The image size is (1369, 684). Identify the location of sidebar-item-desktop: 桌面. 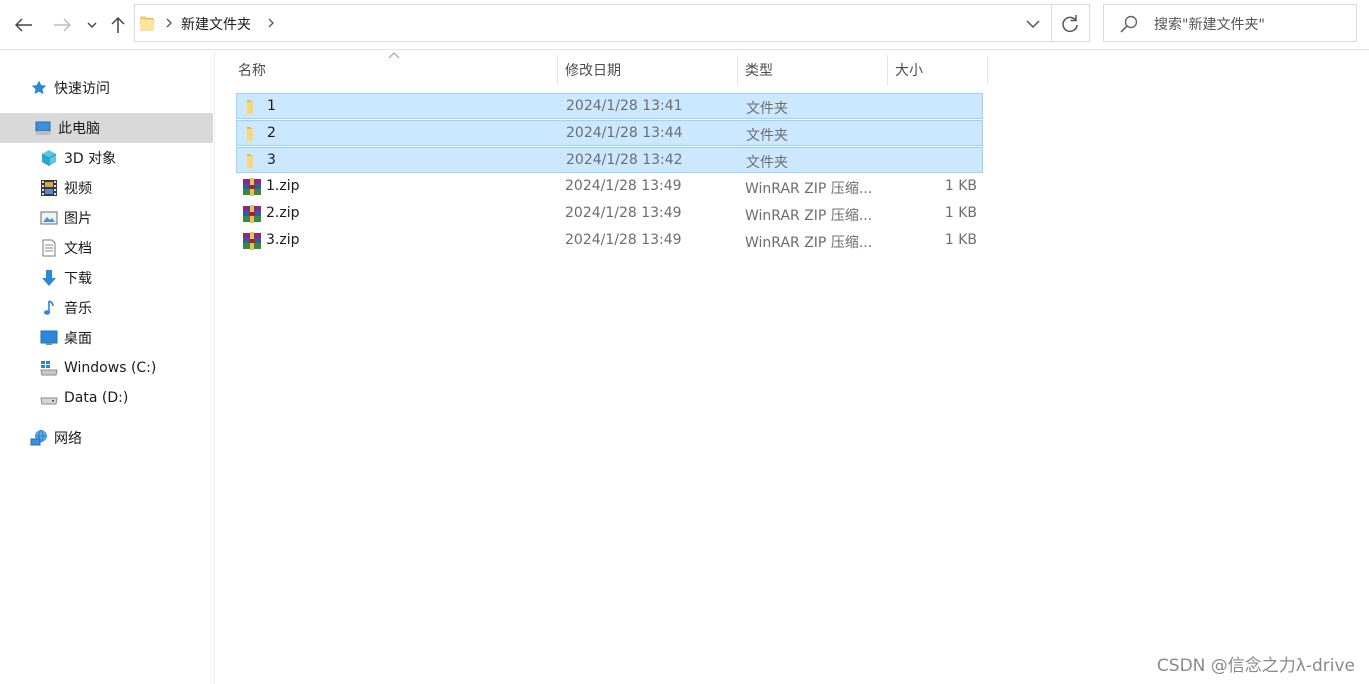
(127, 338).